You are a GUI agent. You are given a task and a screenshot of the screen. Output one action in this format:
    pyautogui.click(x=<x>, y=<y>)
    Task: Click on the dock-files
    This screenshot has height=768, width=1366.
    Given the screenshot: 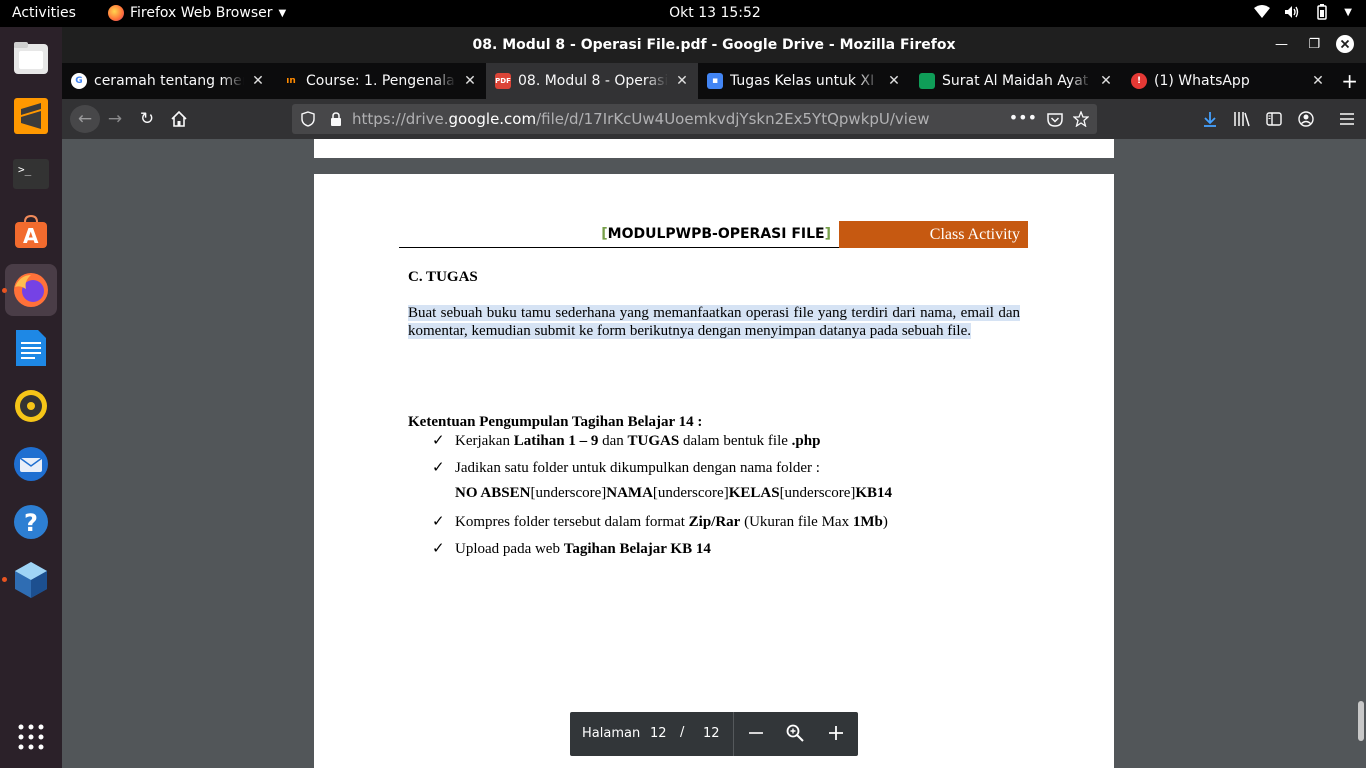 What is the action you would take?
    pyautogui.click(x=31, y=58)
    